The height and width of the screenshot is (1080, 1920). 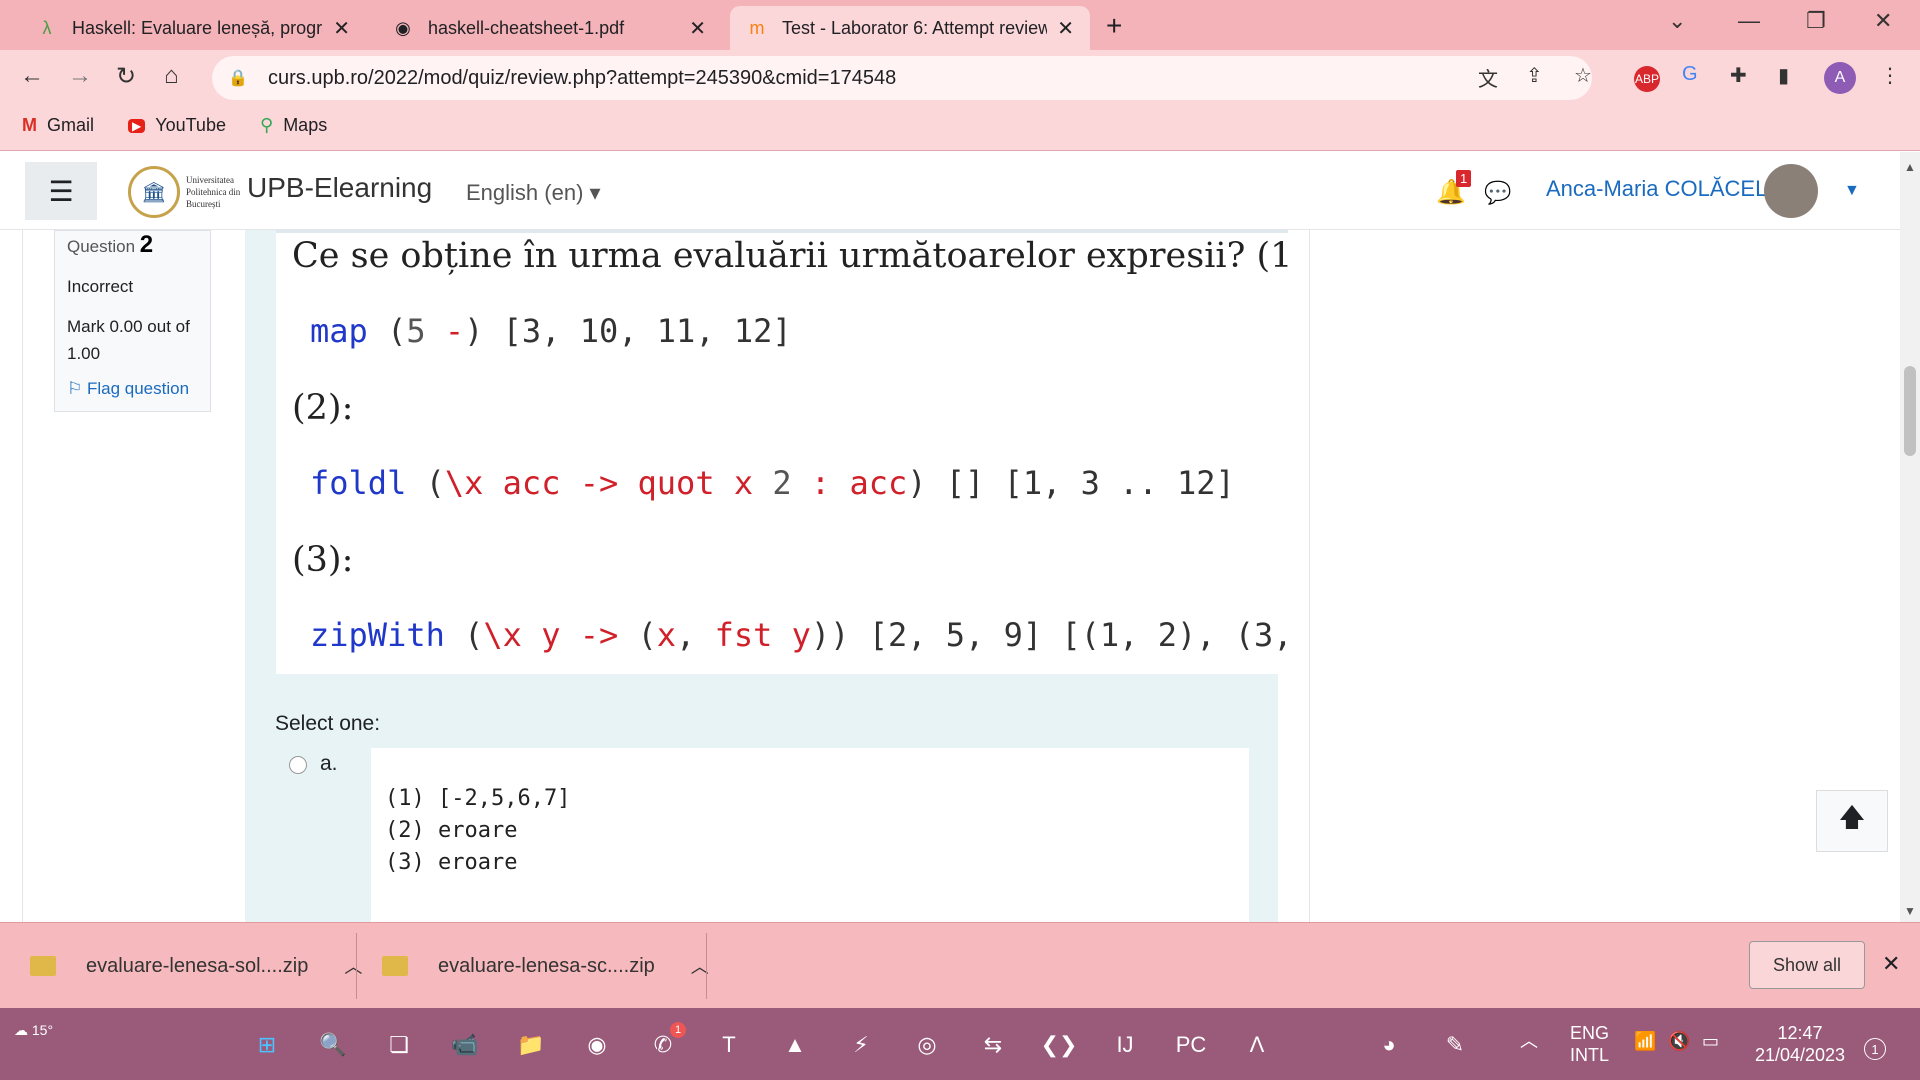 I want to click on expression-1: map (5 -) [3, 10, 11, 12], so click(x=551, y=331).